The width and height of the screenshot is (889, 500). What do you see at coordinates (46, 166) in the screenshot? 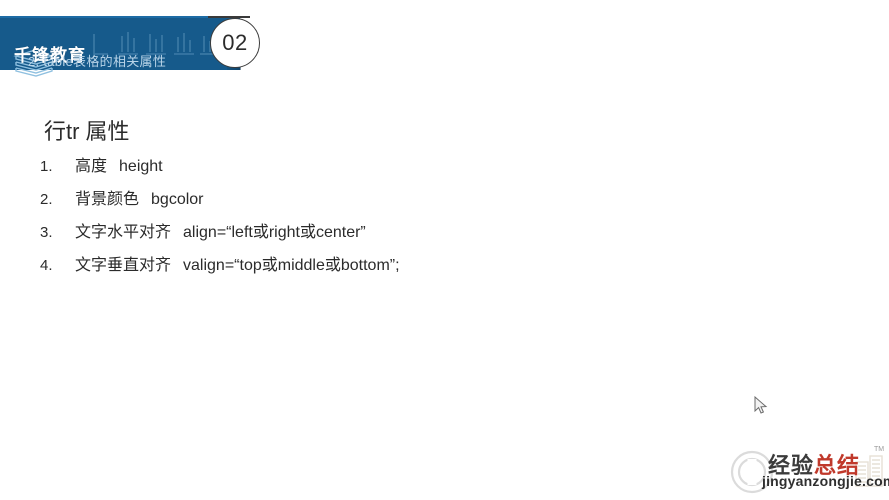
I see `list-item-number: 1.` at bounding box center [46, 166].